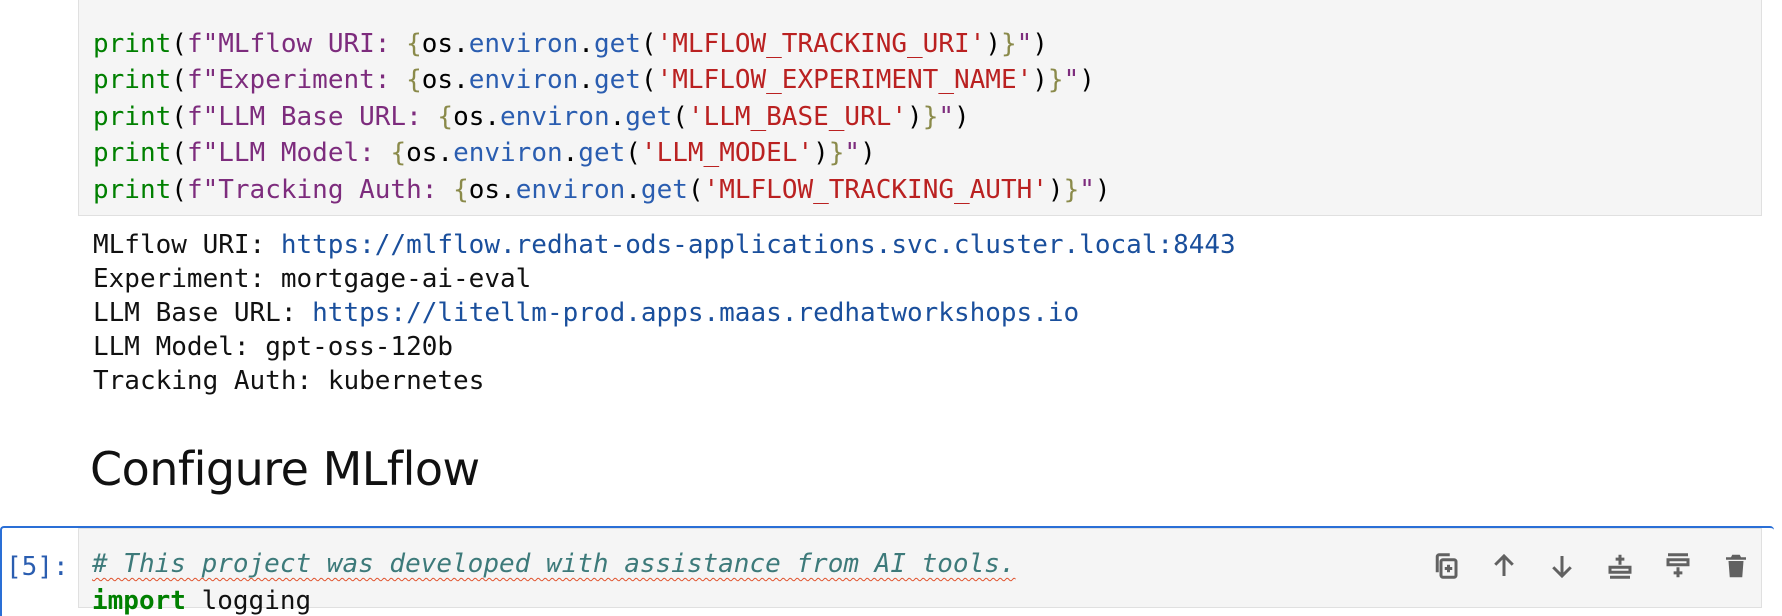  What do you see at coordinates (797, 116) in the screenshot?
I see `env-key-string: 'LLM_BASE_URL'` at bounding box center [797, 116].